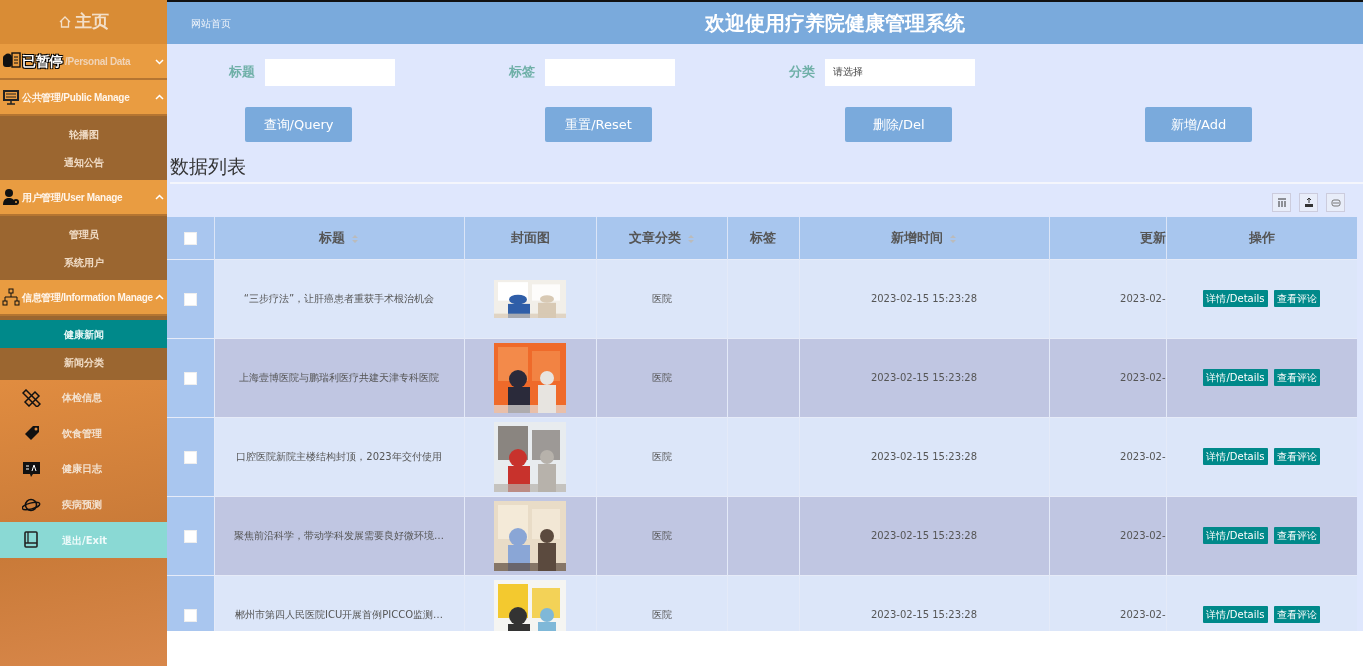 Image resolution: width=1363 pixels, height=666 pixels. What do you see at coordinates (339, 377) in the screenshot?
I see `title-text: 上海壹博医院与鹏瑞利医疗共建天津专科医院` at bounding box center [339, 377].